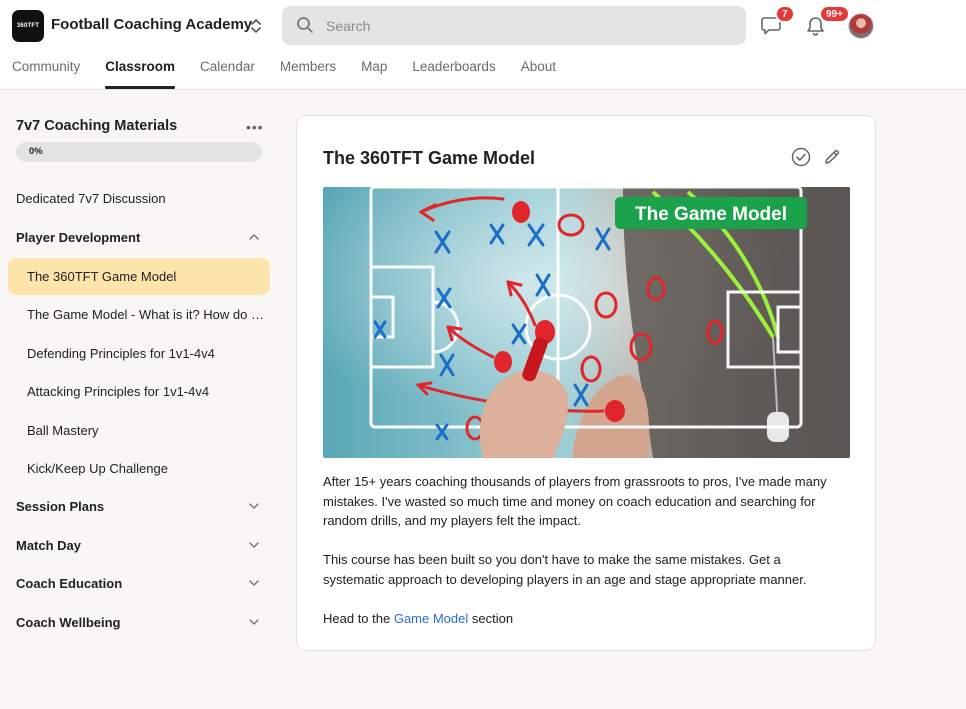  I want to click on tab-members: Members, so click(308, 73).